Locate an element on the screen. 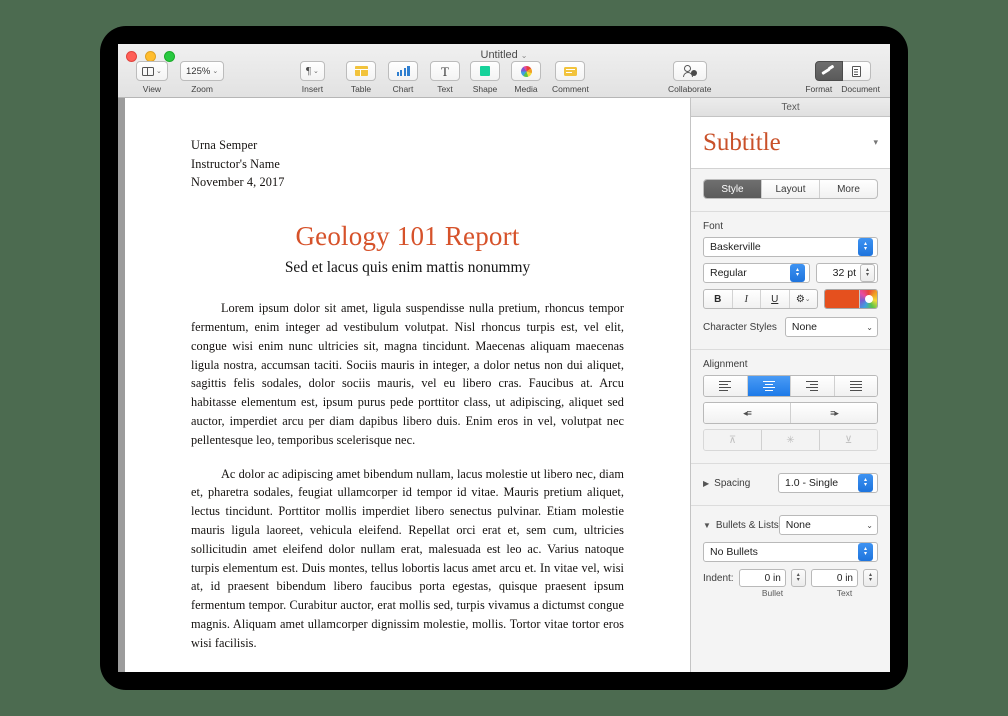 Image resolution: width=1008 pixels, height=716 pixels. toolbar-inspector-toggle: Format Document is located at coordinates (842, 77).